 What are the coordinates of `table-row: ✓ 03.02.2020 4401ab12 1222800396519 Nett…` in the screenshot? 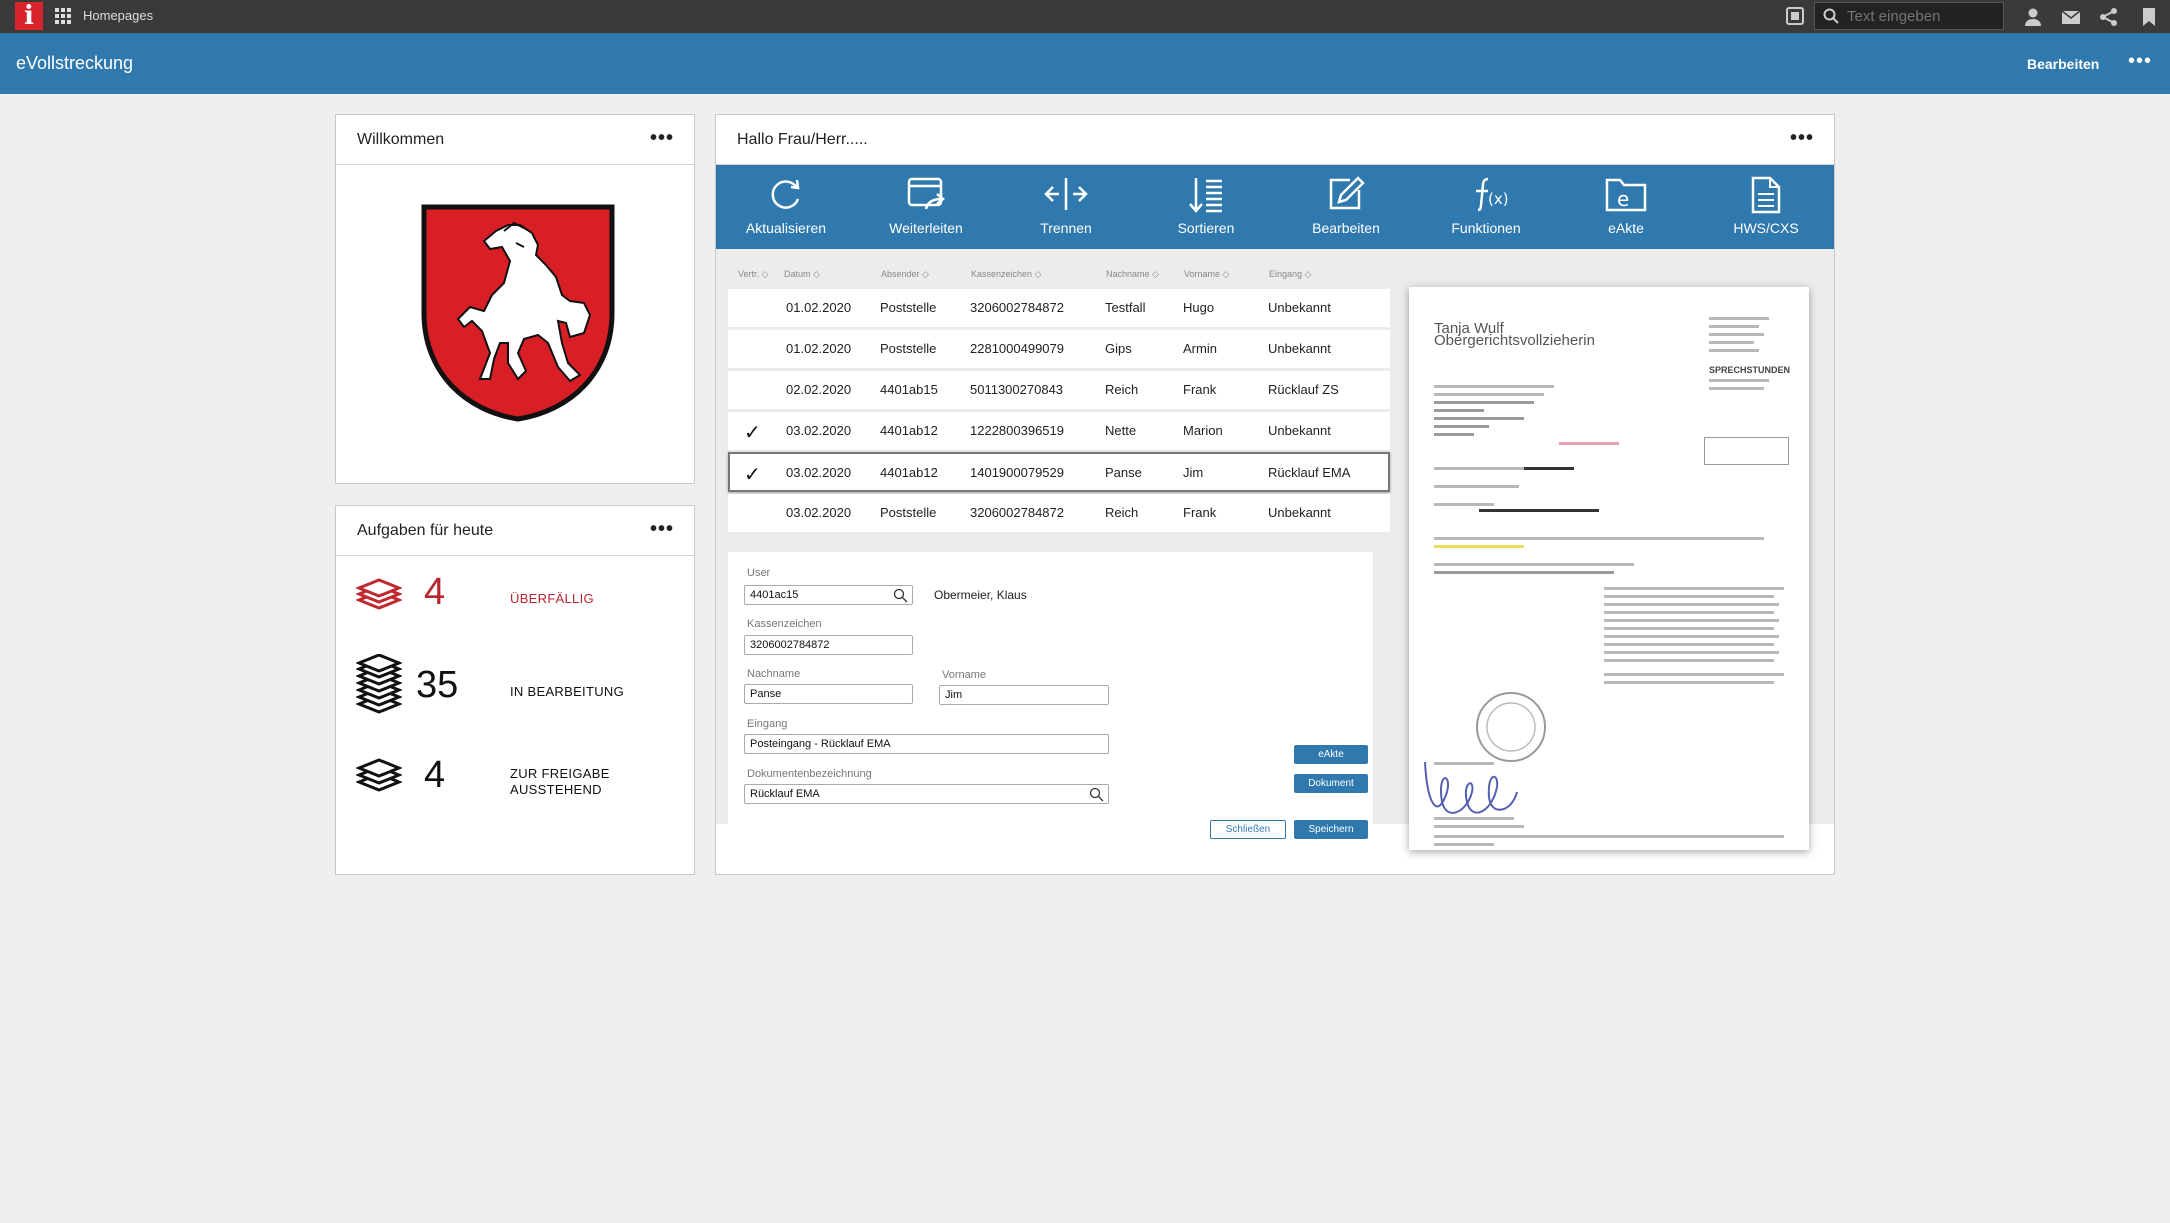 It's located at (1059, 431).